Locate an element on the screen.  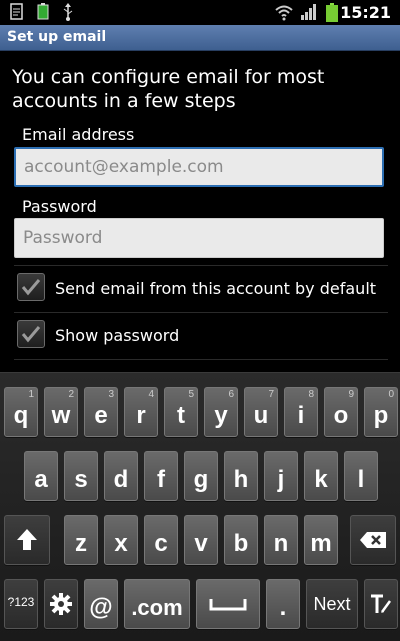
email-field is located at coordinates (199, 167).